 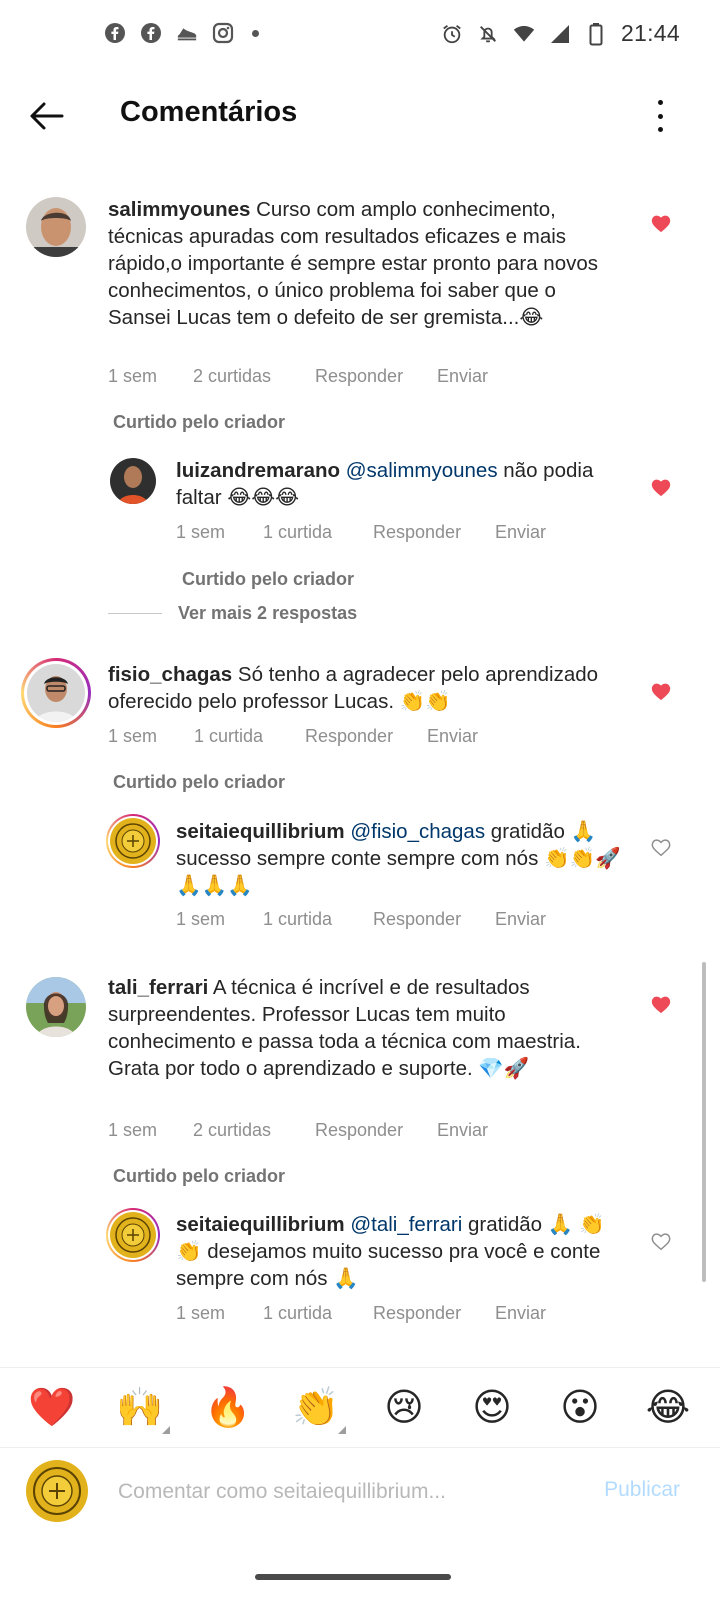 What do you see at coordinates (52, 1408) in the screenshot?
I see `emoji-heart-button: ❤️` at bounding box center [52, 1408].